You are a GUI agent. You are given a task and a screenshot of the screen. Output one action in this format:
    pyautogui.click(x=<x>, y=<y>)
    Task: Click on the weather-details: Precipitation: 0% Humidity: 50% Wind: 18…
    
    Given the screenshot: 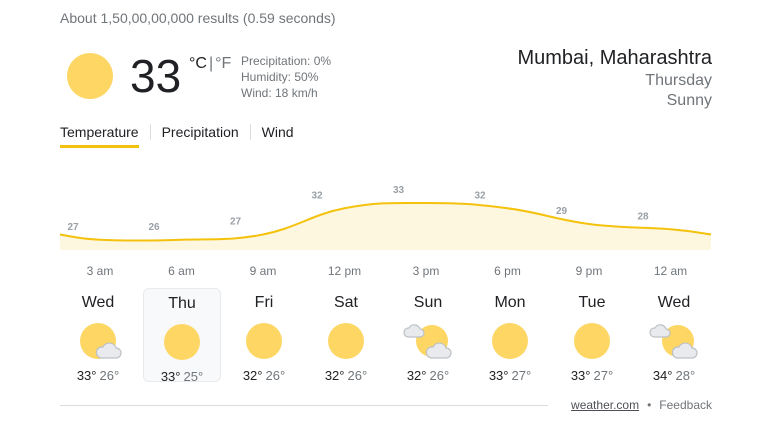 What is the action you would take?
    pyautogui.click(x=286, y=77)
    